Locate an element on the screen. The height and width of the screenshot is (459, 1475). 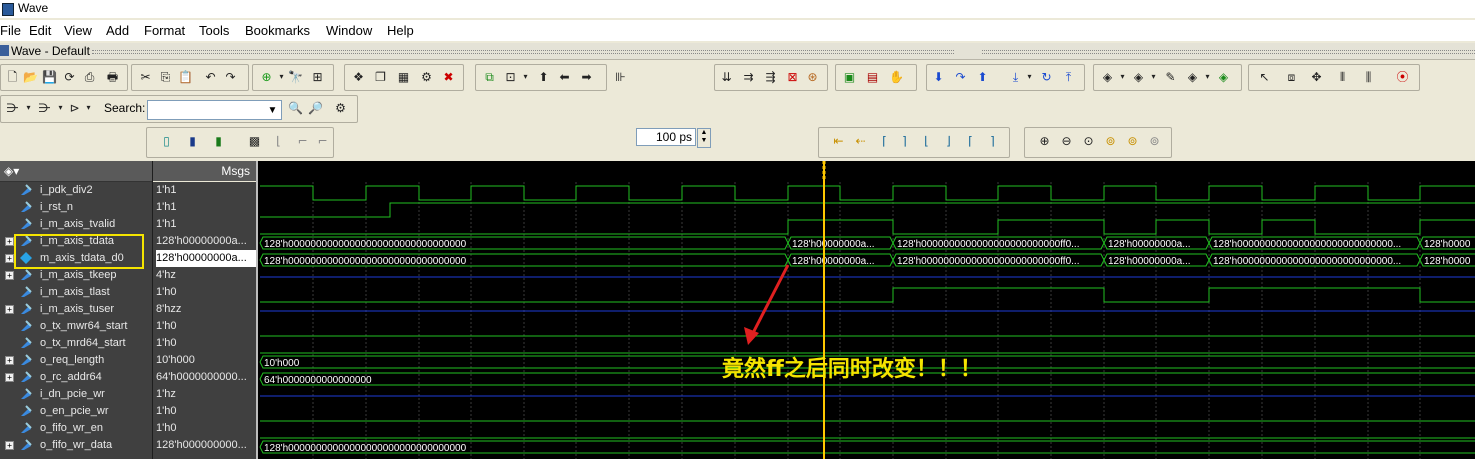
arrow-right-icon: ➡ is located at coordinates (586, 77).